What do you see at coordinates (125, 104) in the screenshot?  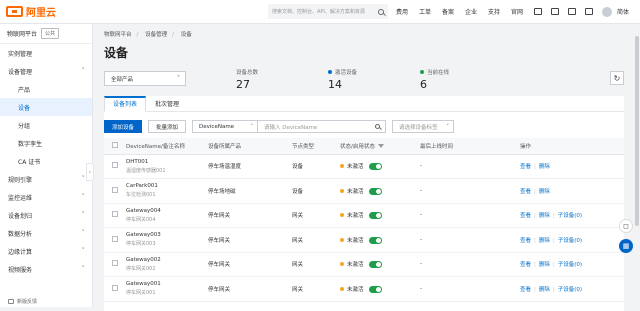 I see `tab-device-list: 设备列表` at bounding box center [125, 104].